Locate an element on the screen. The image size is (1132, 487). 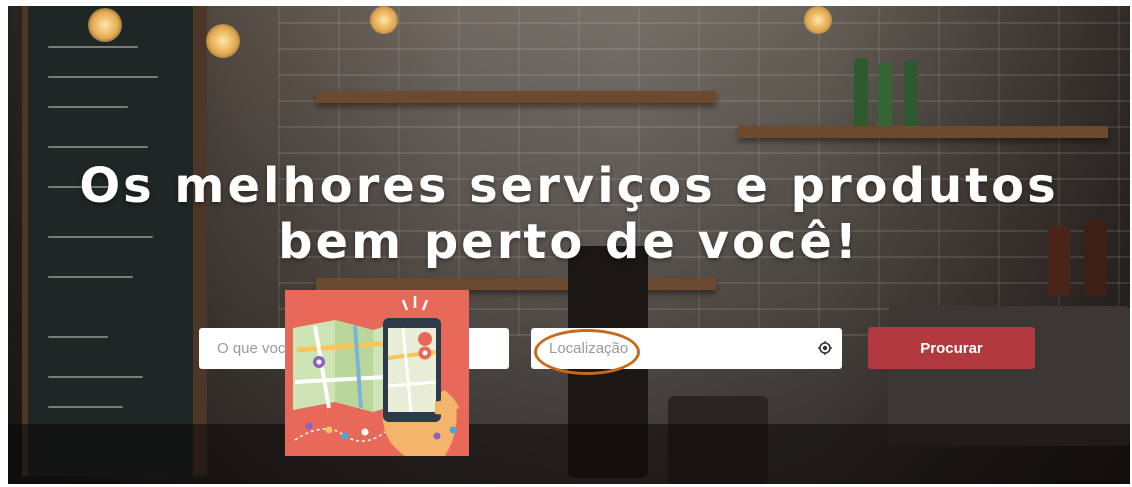
search-location-field is located at coordinates (686, 348).